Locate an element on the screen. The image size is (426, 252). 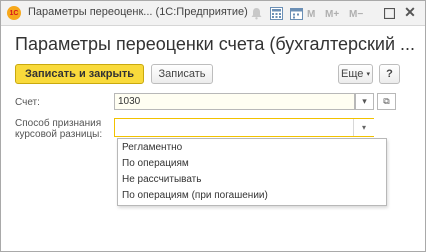
memory-add-button: M+ is located at coordinates (332, 14).